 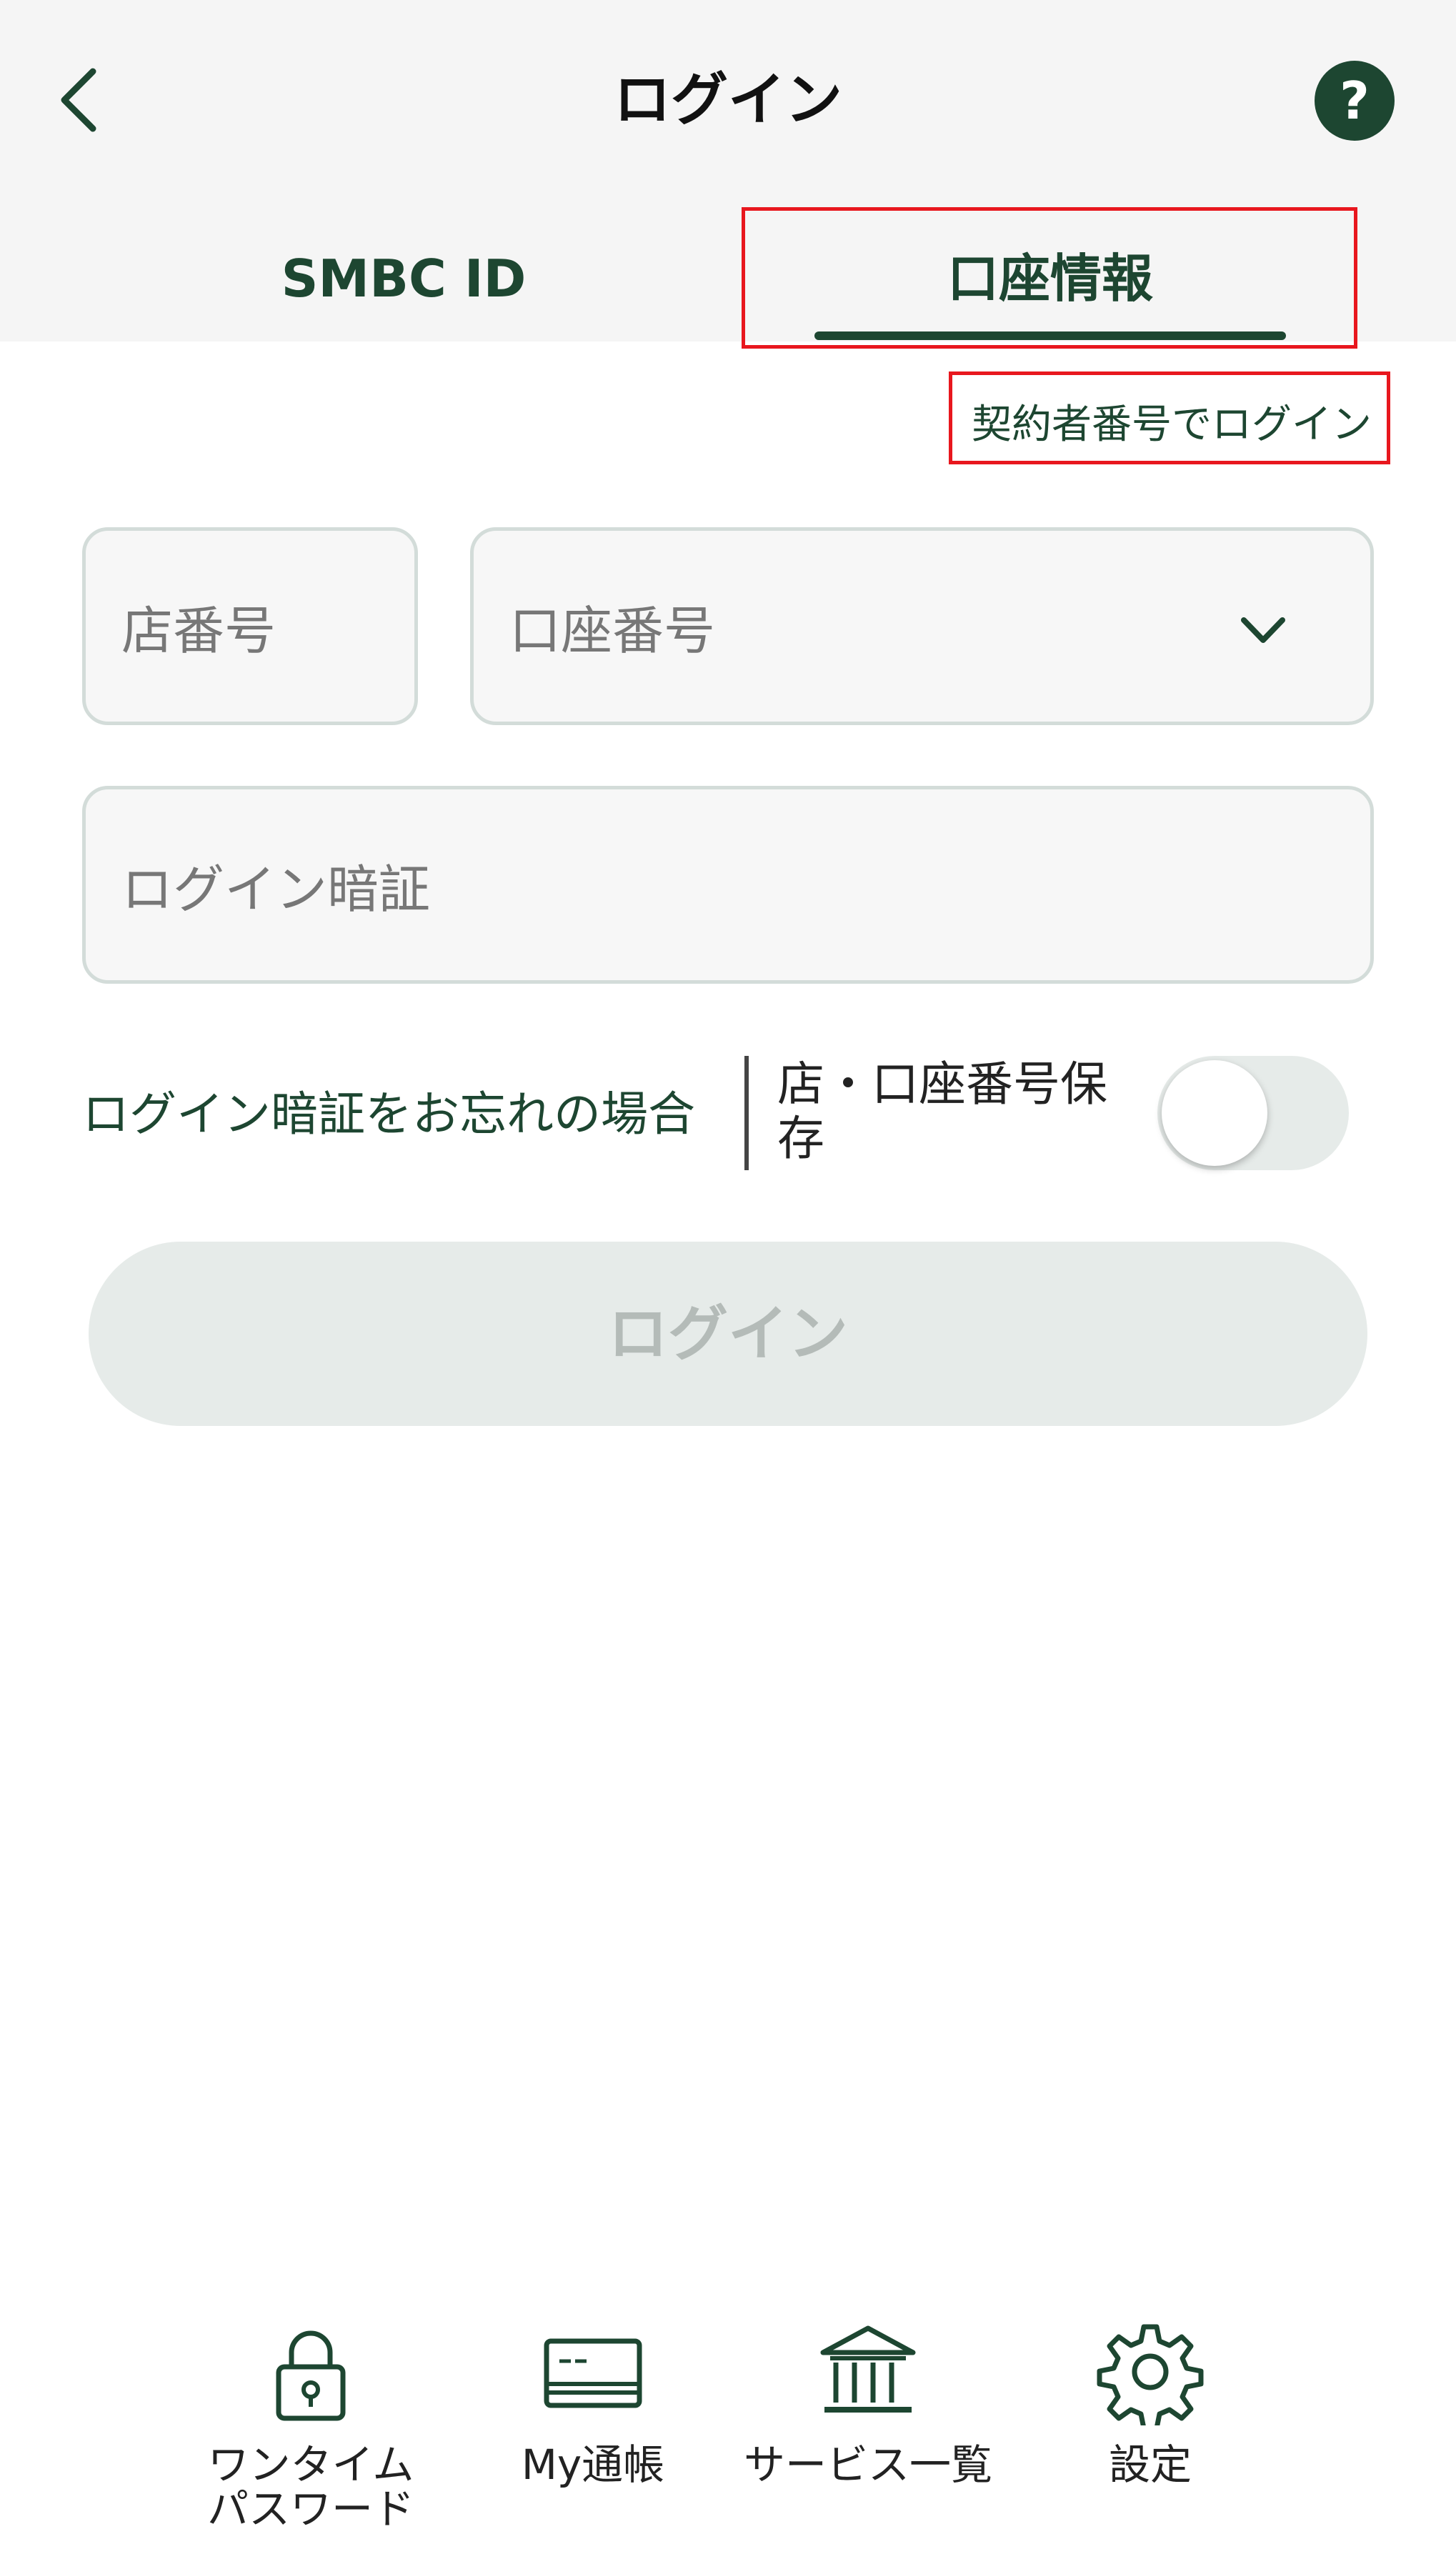 What do you see at coordinates (403, 278) in the screenshot?
I see `tab-smbc-id: SMBC ID` at bounding box center [403, 278].